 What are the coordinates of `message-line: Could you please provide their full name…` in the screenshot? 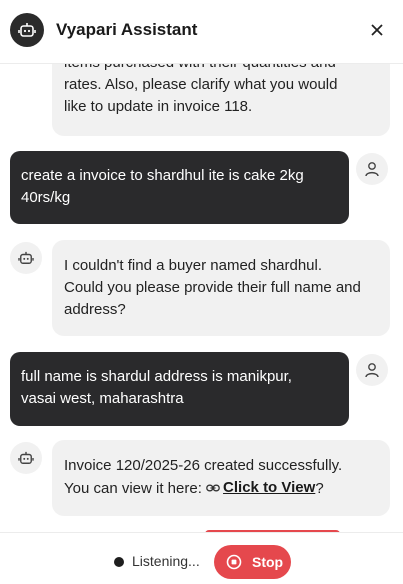 It's located at (212, 287).